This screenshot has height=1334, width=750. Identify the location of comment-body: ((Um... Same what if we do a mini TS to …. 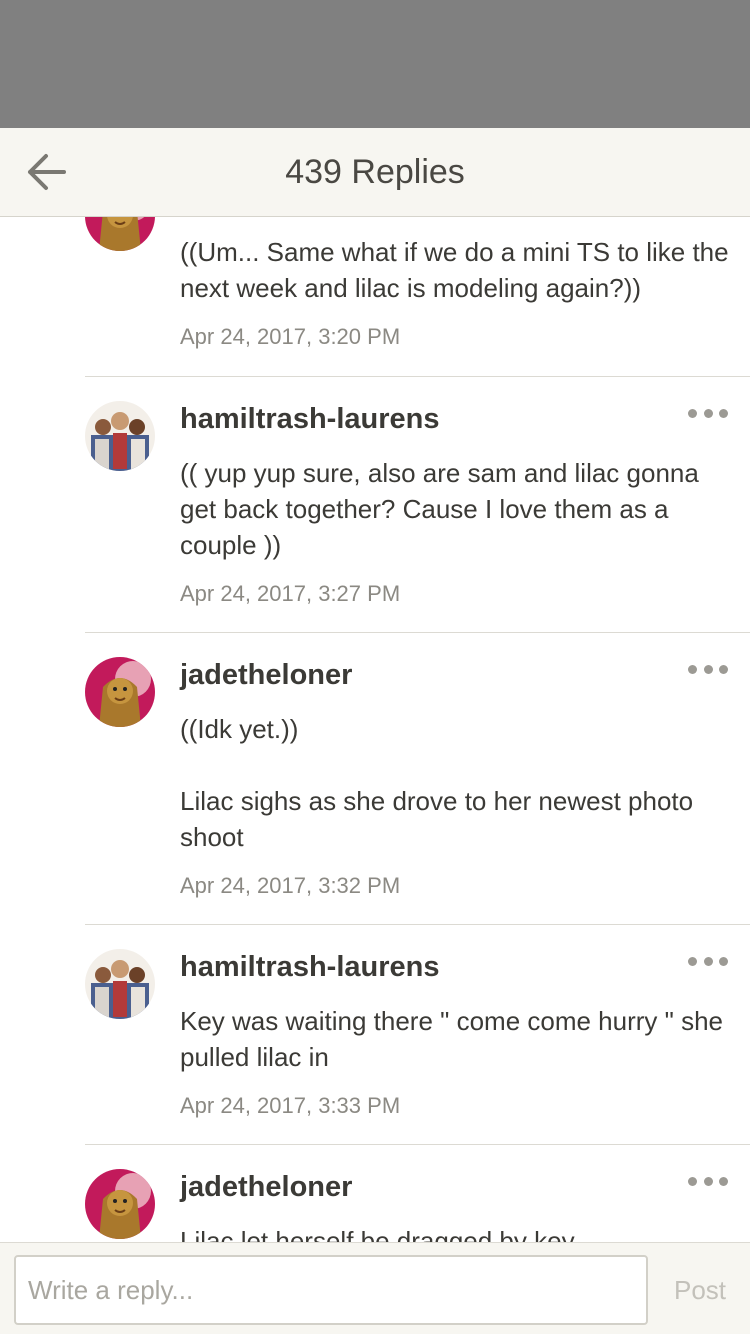
(458, 270).